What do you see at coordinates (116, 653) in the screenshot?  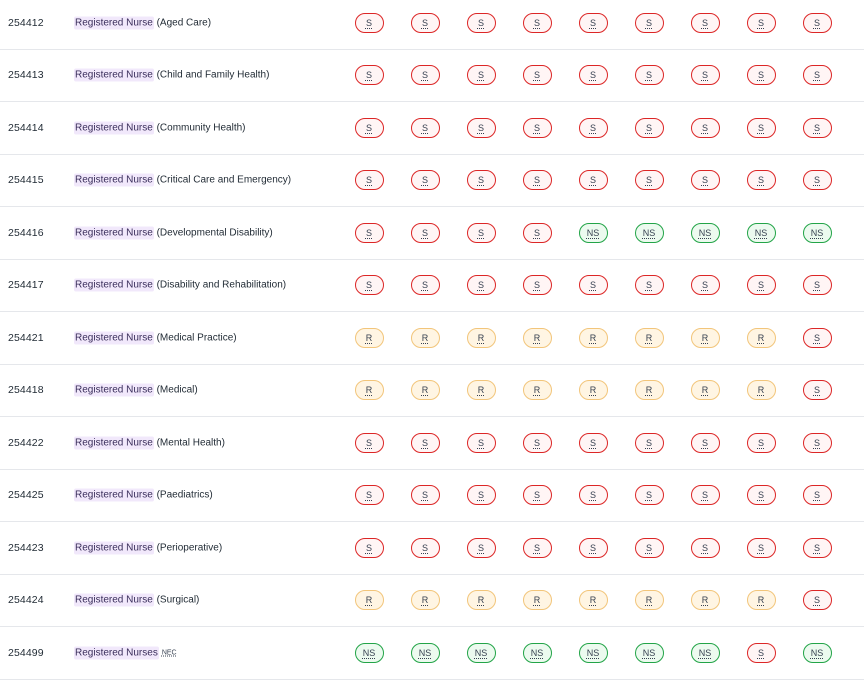 I see `occupation-title-link: Registered Nurses` at bounding box center [116, 653].